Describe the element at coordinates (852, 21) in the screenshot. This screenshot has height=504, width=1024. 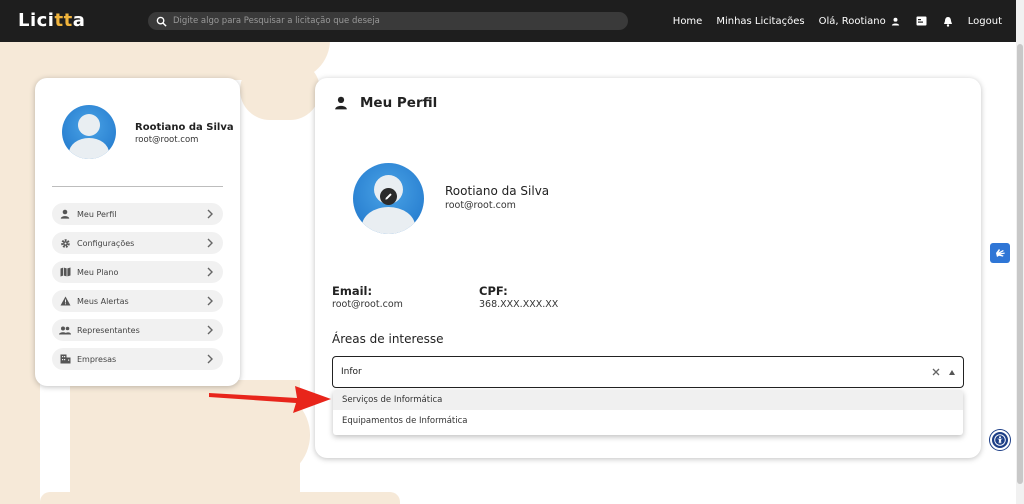
I see `greeting-text: Olá, Rootiano` at that location.